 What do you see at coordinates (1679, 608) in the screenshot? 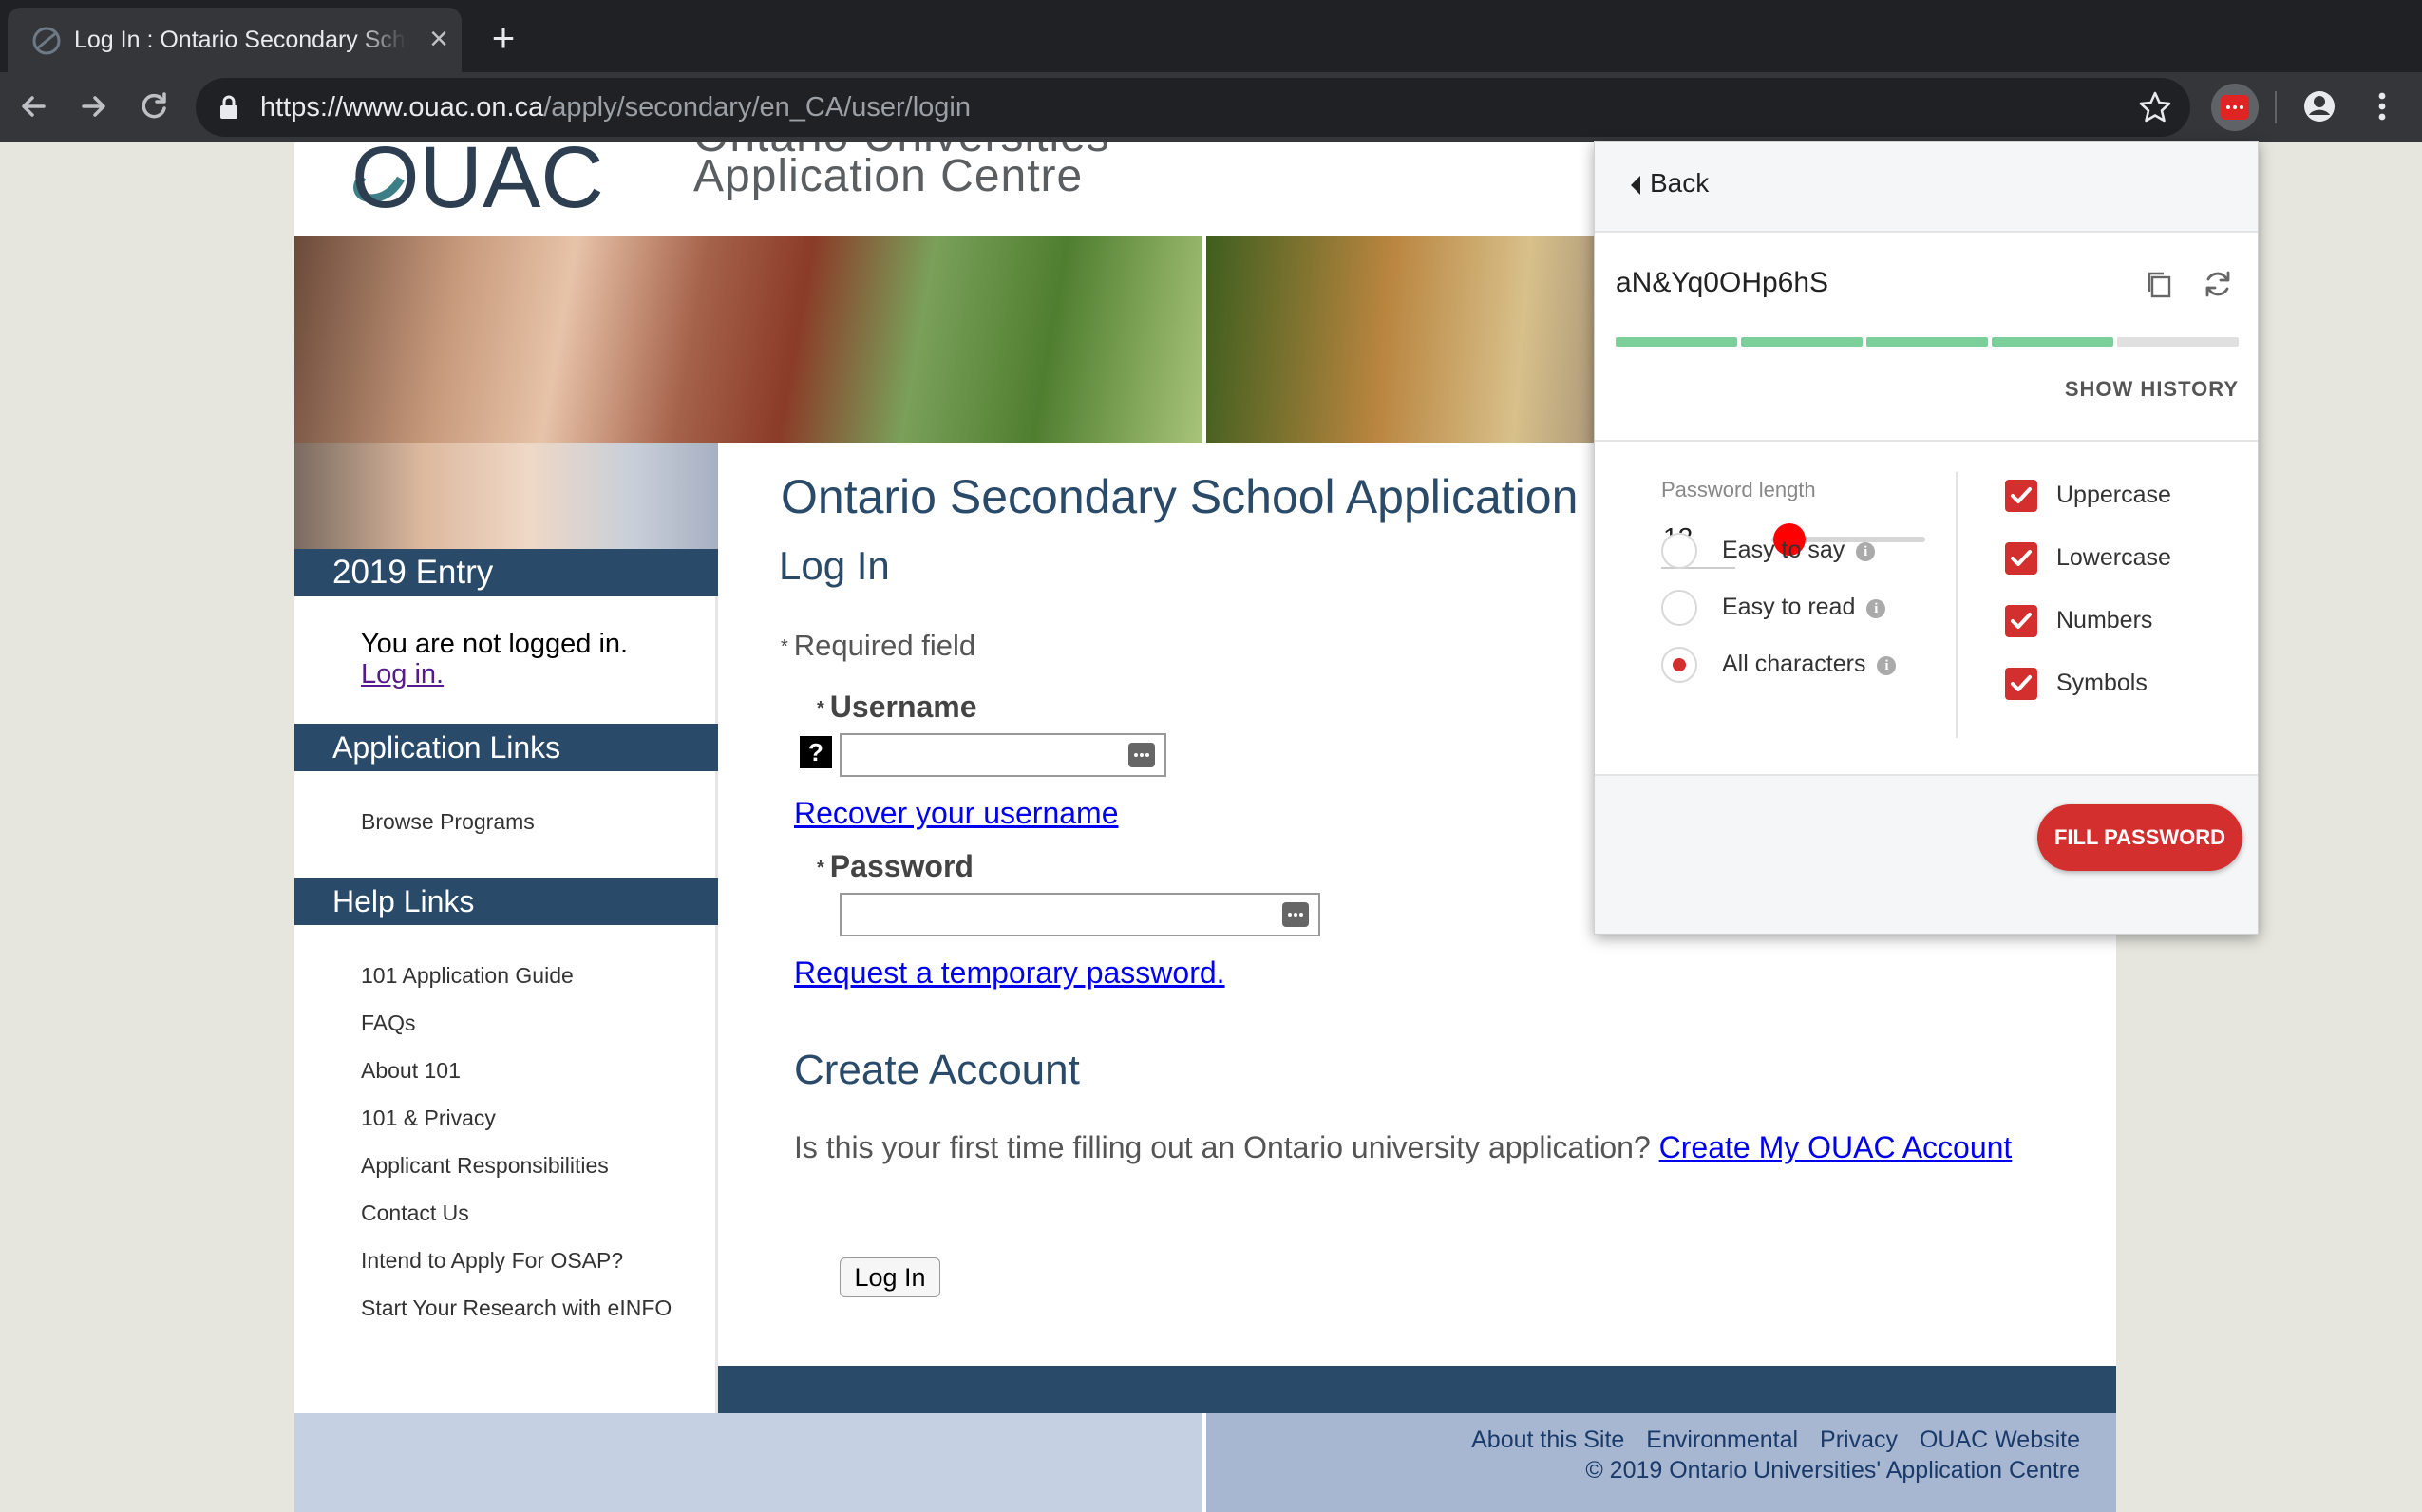
I see `radio-easy-to-read` at bounding box center [1679, 608].